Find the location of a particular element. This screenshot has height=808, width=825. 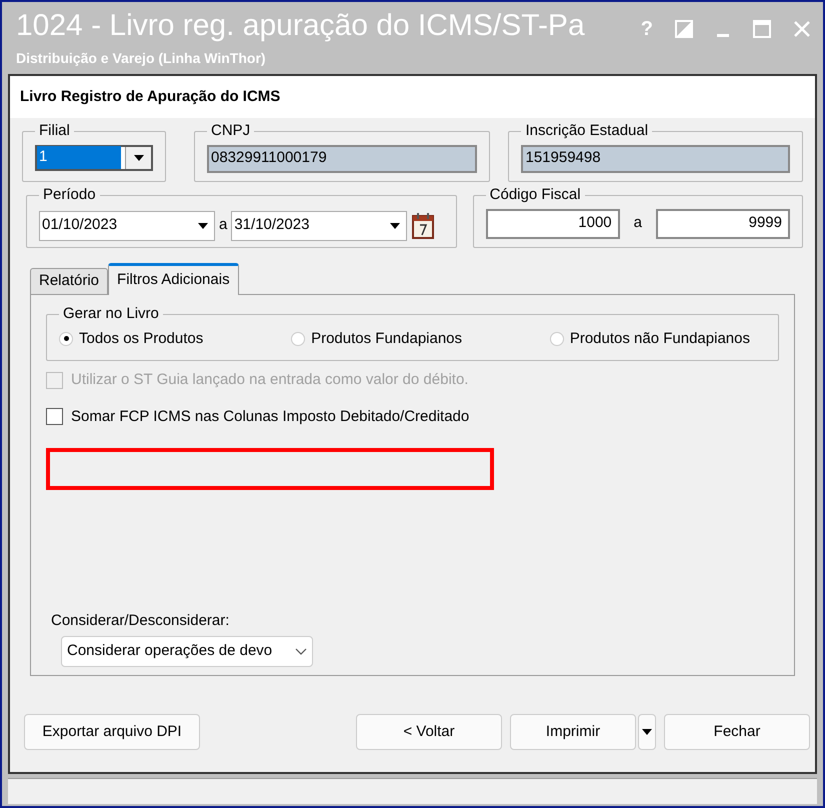

checkbox-label: Utilizar o ST Guia lançado na entrada como valor do débito. is located at coordinates (269, 380).